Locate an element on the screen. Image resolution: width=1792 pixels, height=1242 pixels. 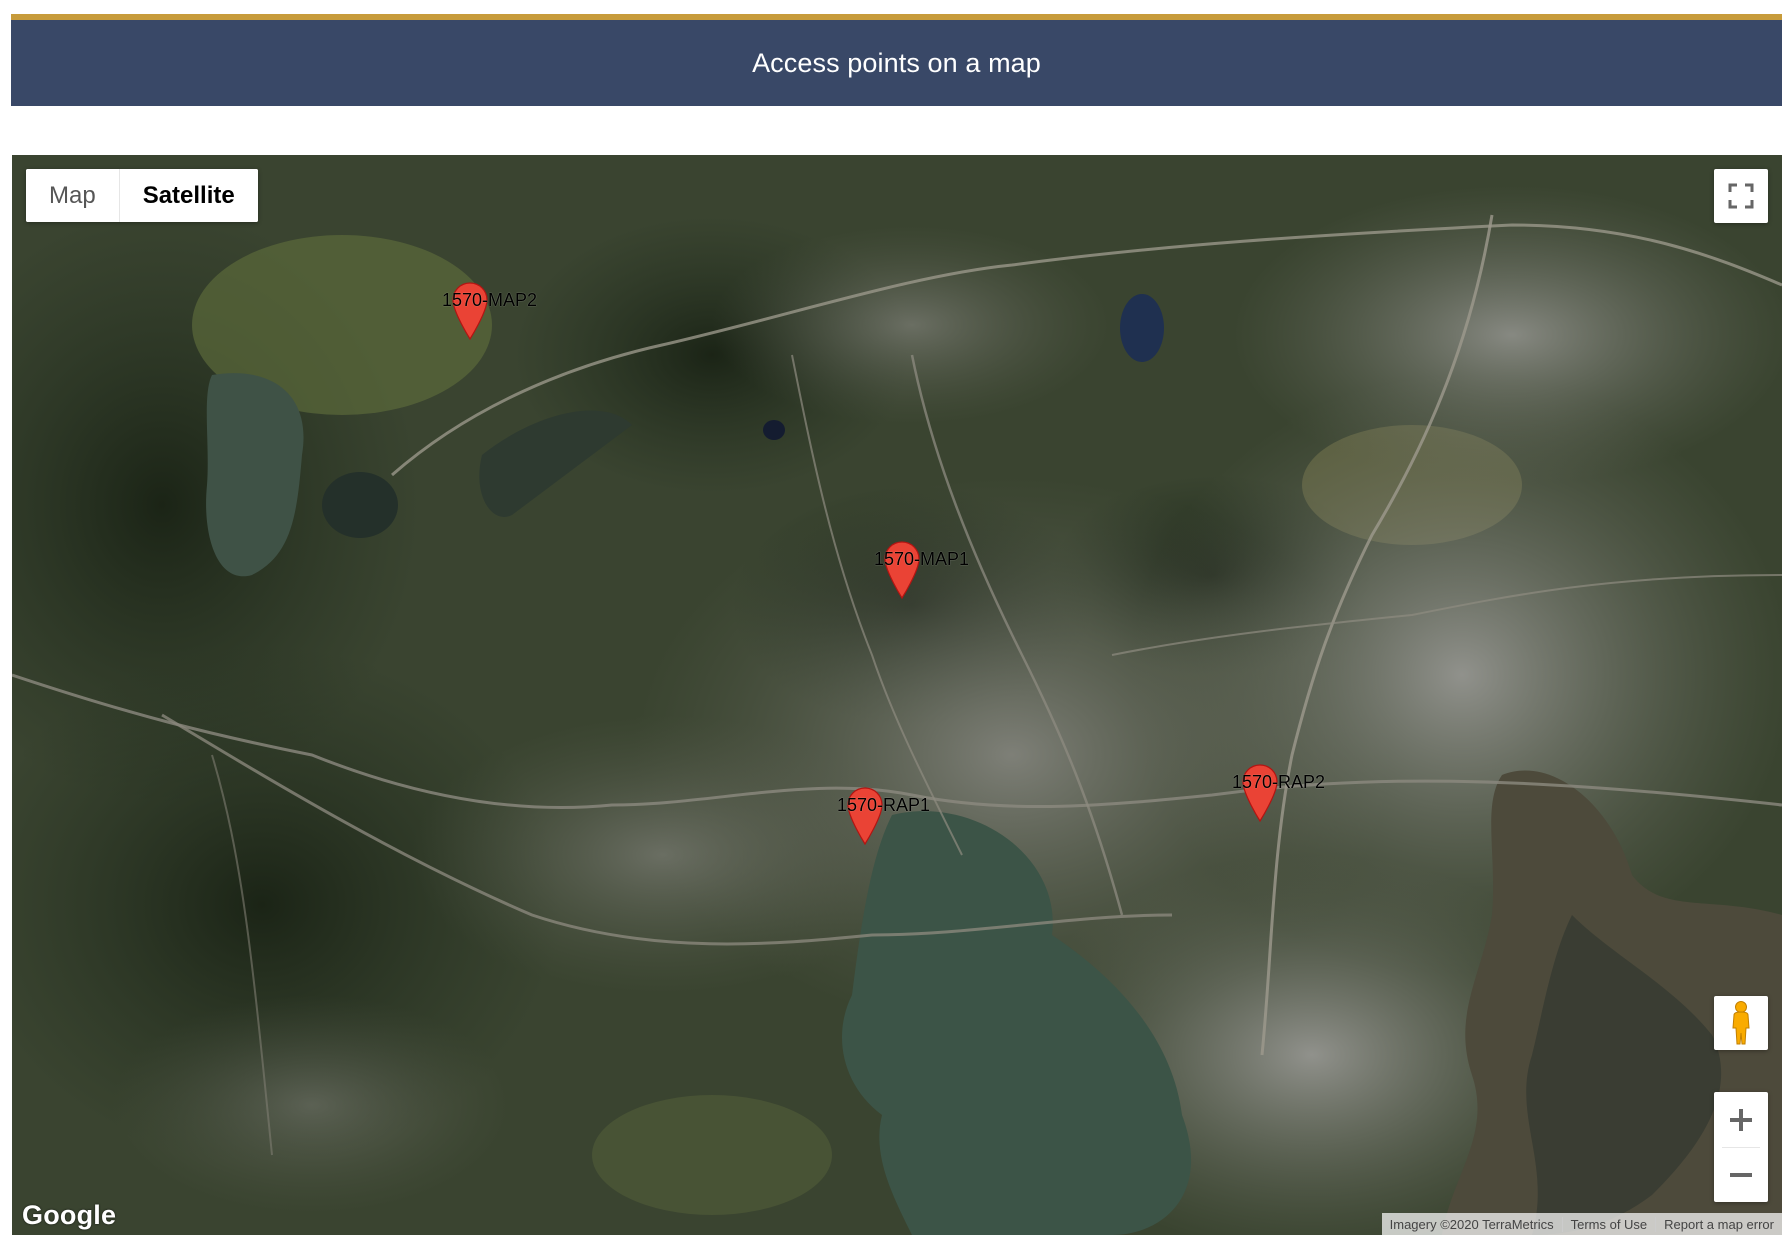
street-view-button is located at coordinates (1741, 1023).